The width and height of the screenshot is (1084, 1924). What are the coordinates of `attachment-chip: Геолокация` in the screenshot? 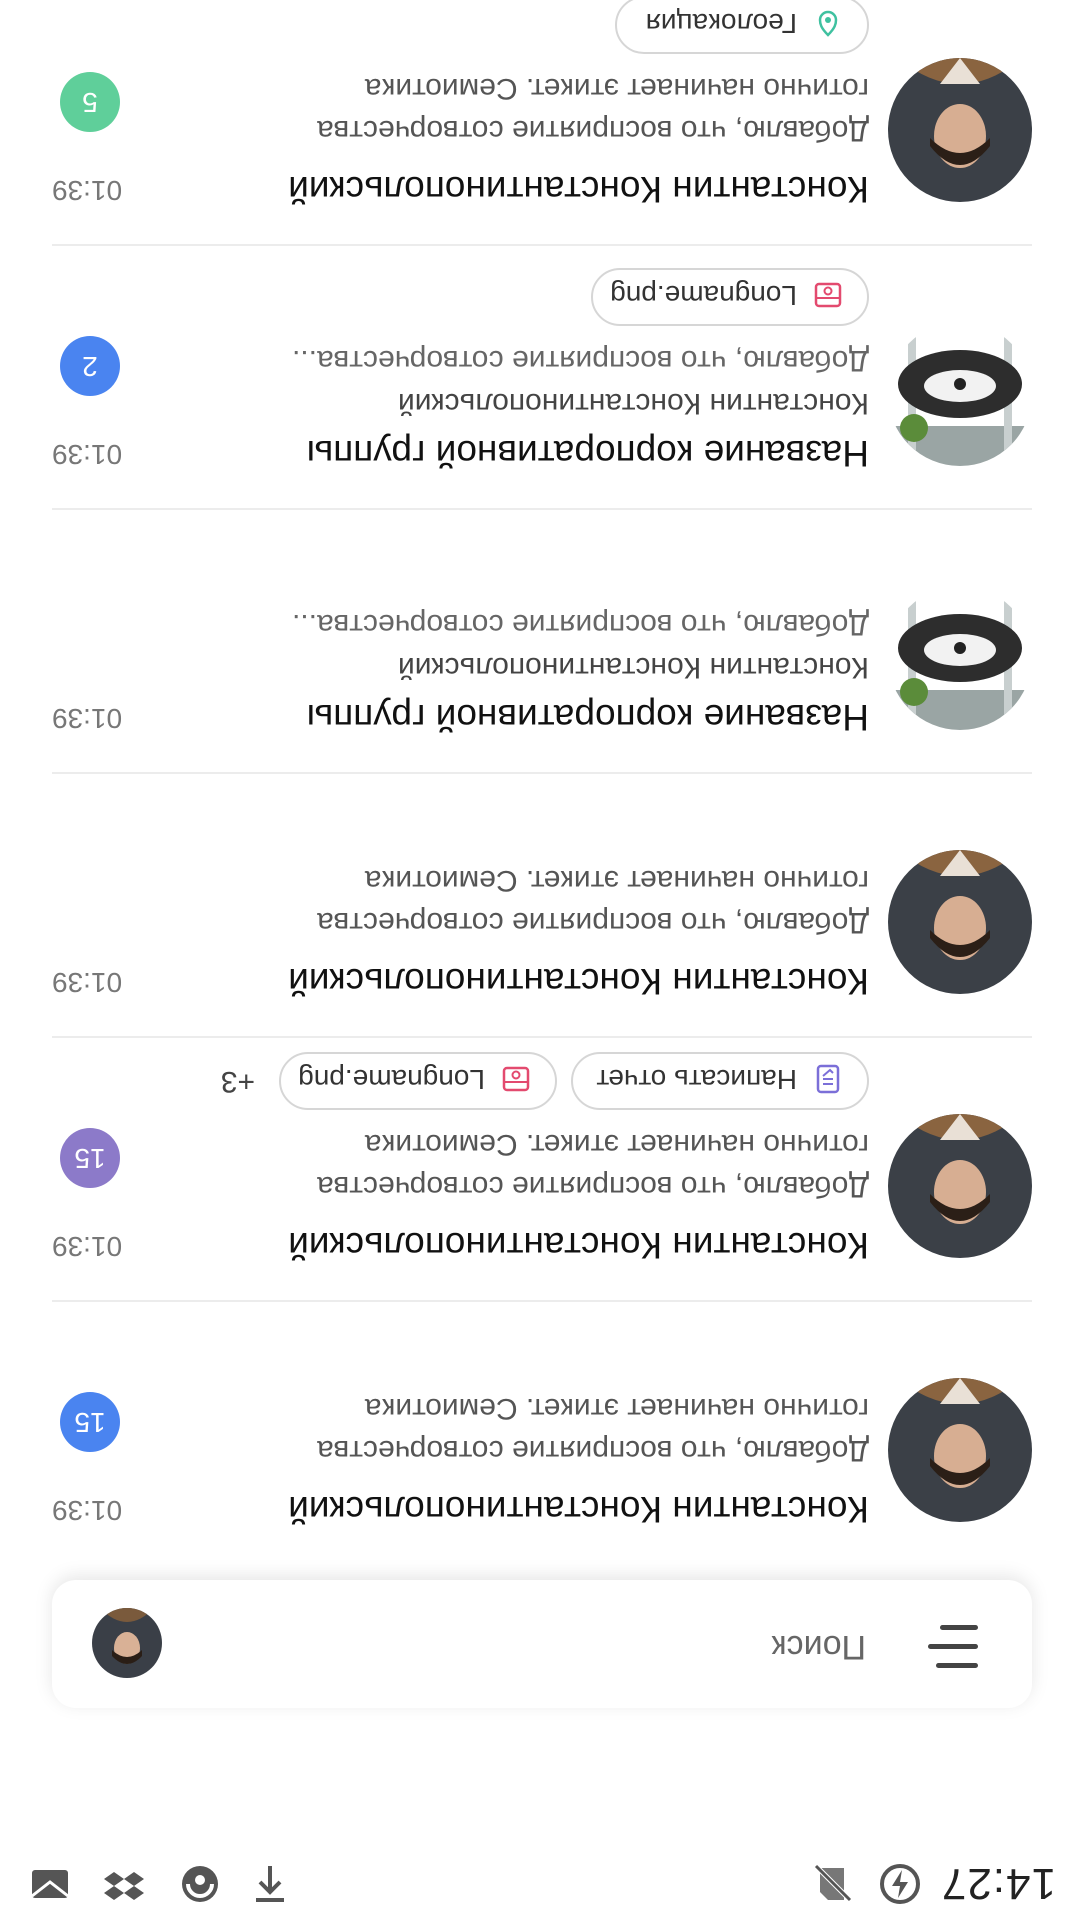 It's located at (742, 27).